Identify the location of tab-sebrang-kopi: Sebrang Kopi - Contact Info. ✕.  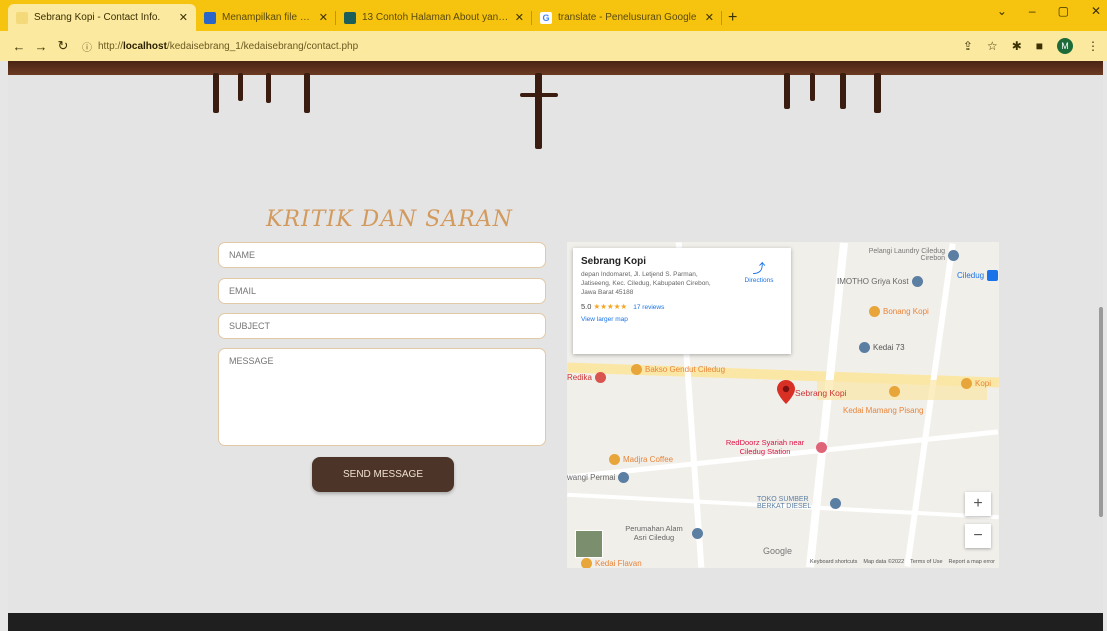
(102, 17).